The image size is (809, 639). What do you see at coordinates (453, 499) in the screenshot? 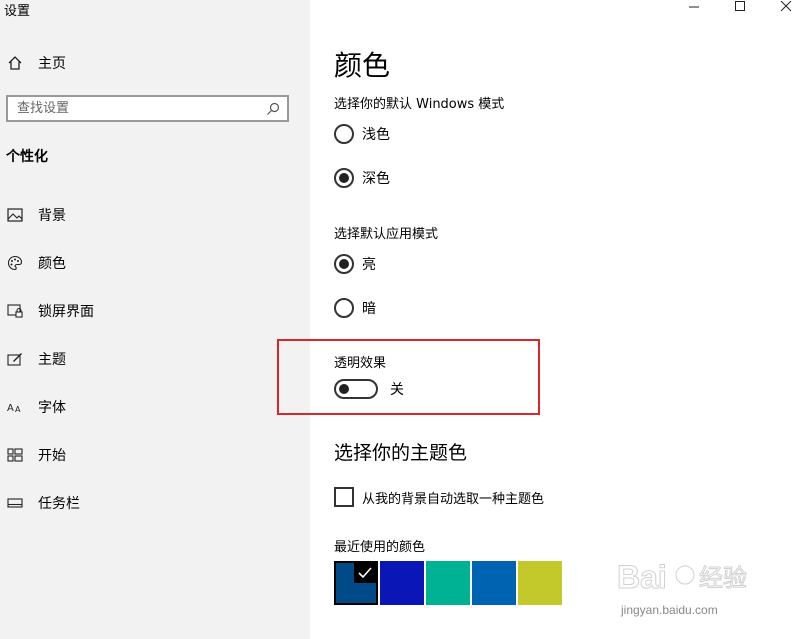
I see `checkbox-label: 从我的背景自动选取一种主题色` at bounding box center [453, 499].